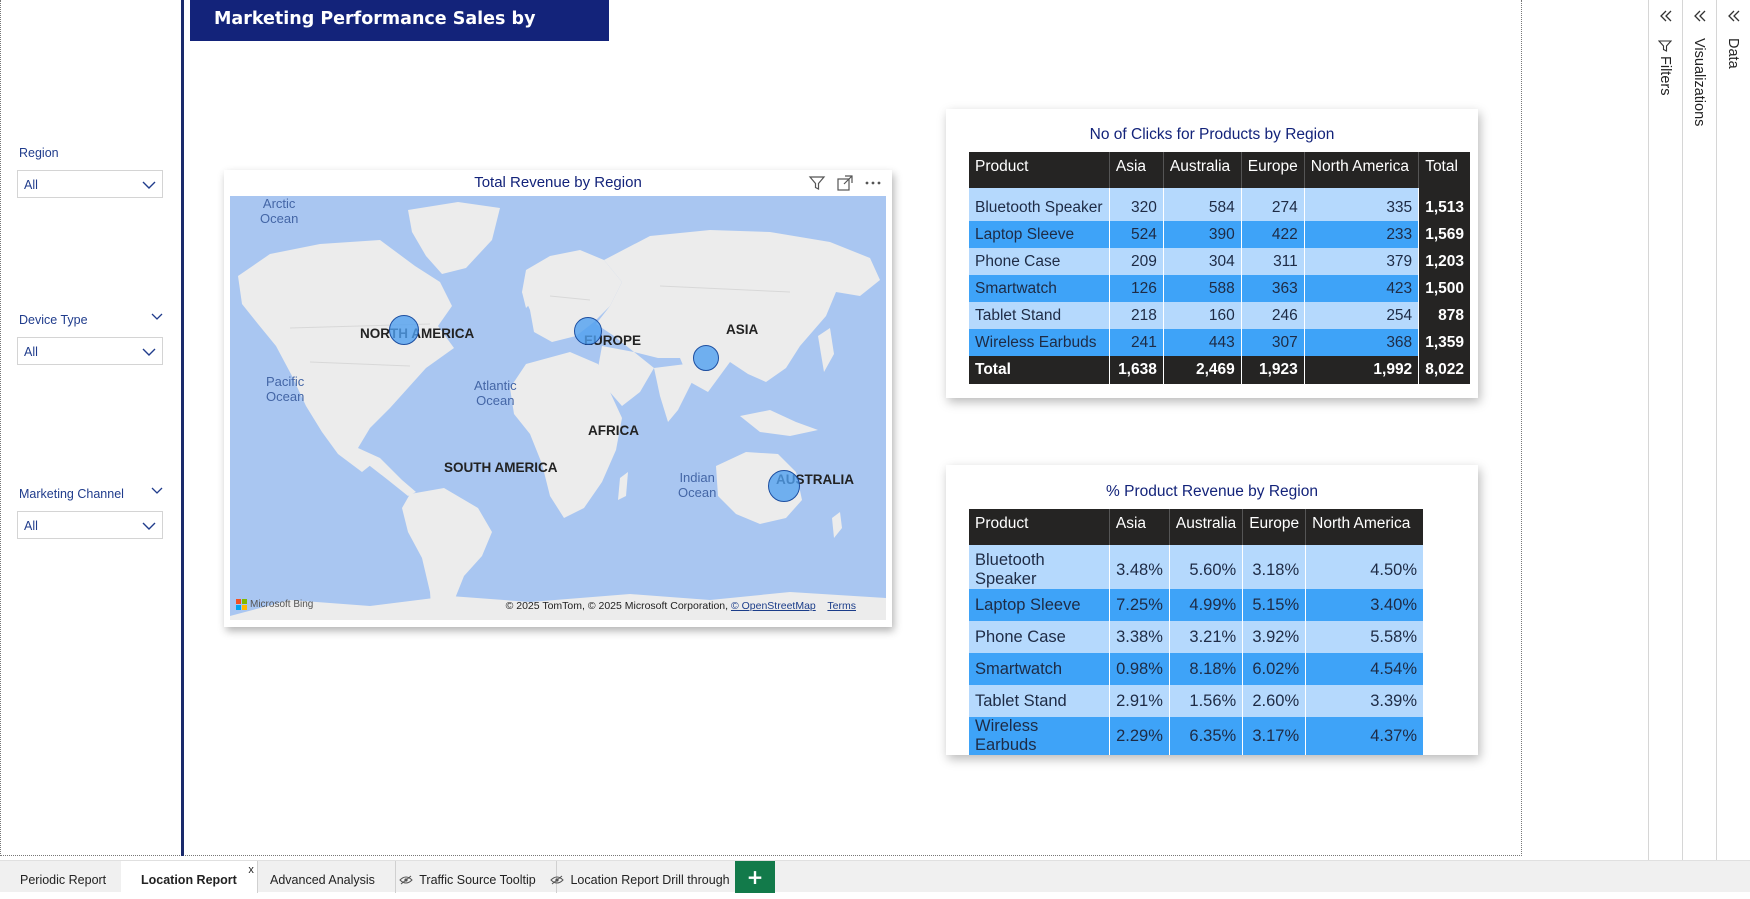  Describe the element at coordinates (1039, 370) in the screenshot. I see `total-label: Total` at that location.